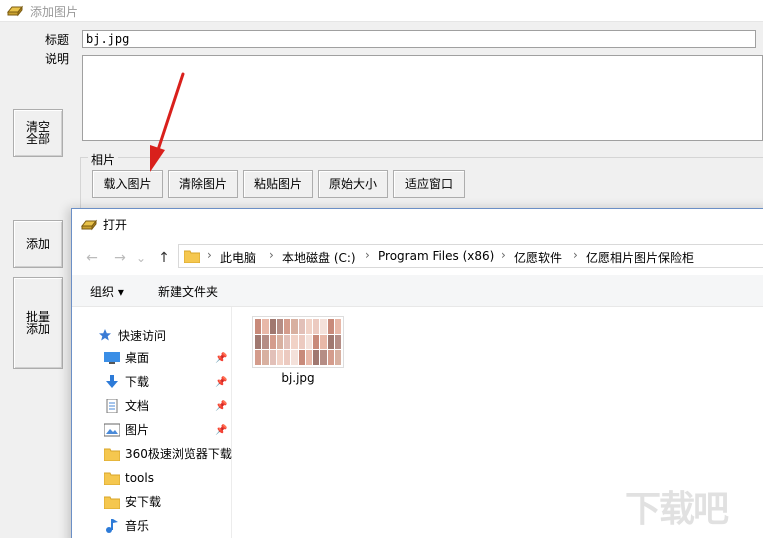  Describe the element at coordinates (238, 257) in the screenshot. I see `breadcrumb-this-pc: 此电脑` at that location.